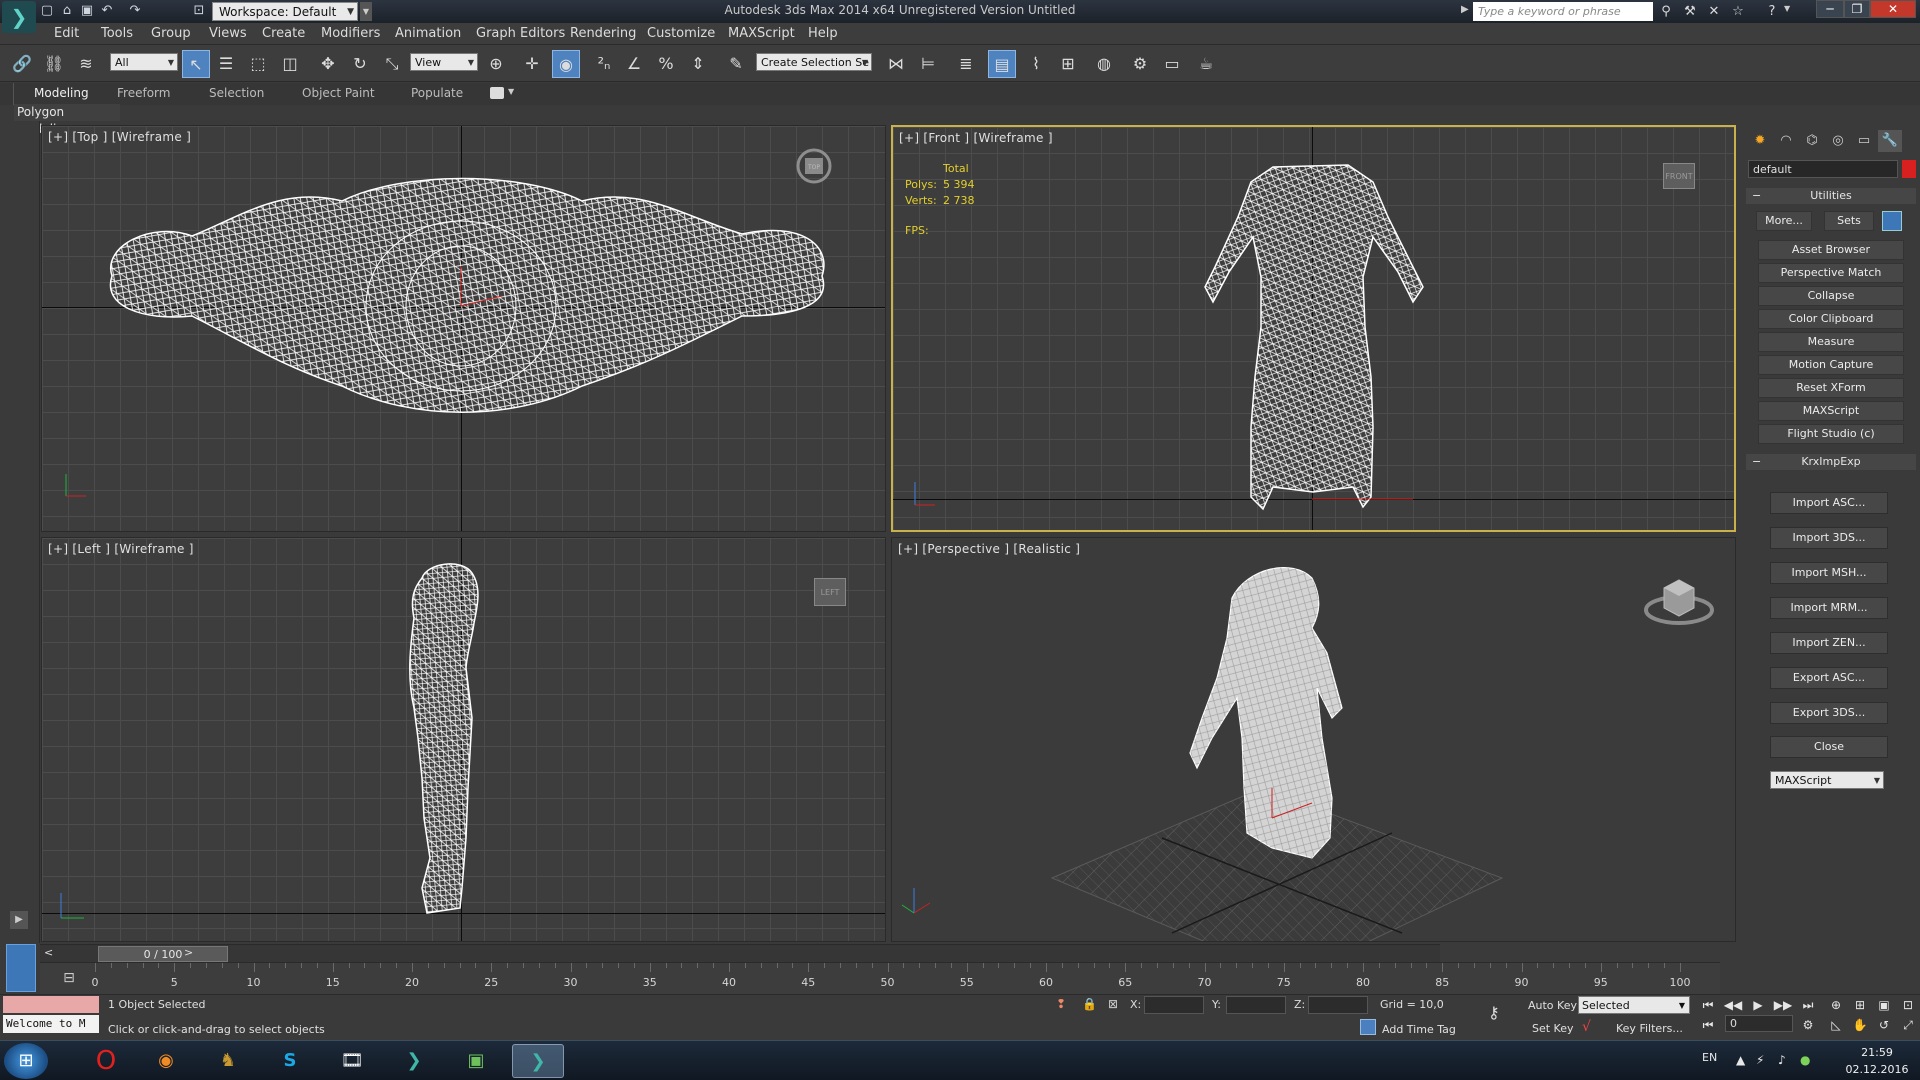 The image size is (1920, 1080). I want to click on undo-icon: ↶, so click(107, 11).